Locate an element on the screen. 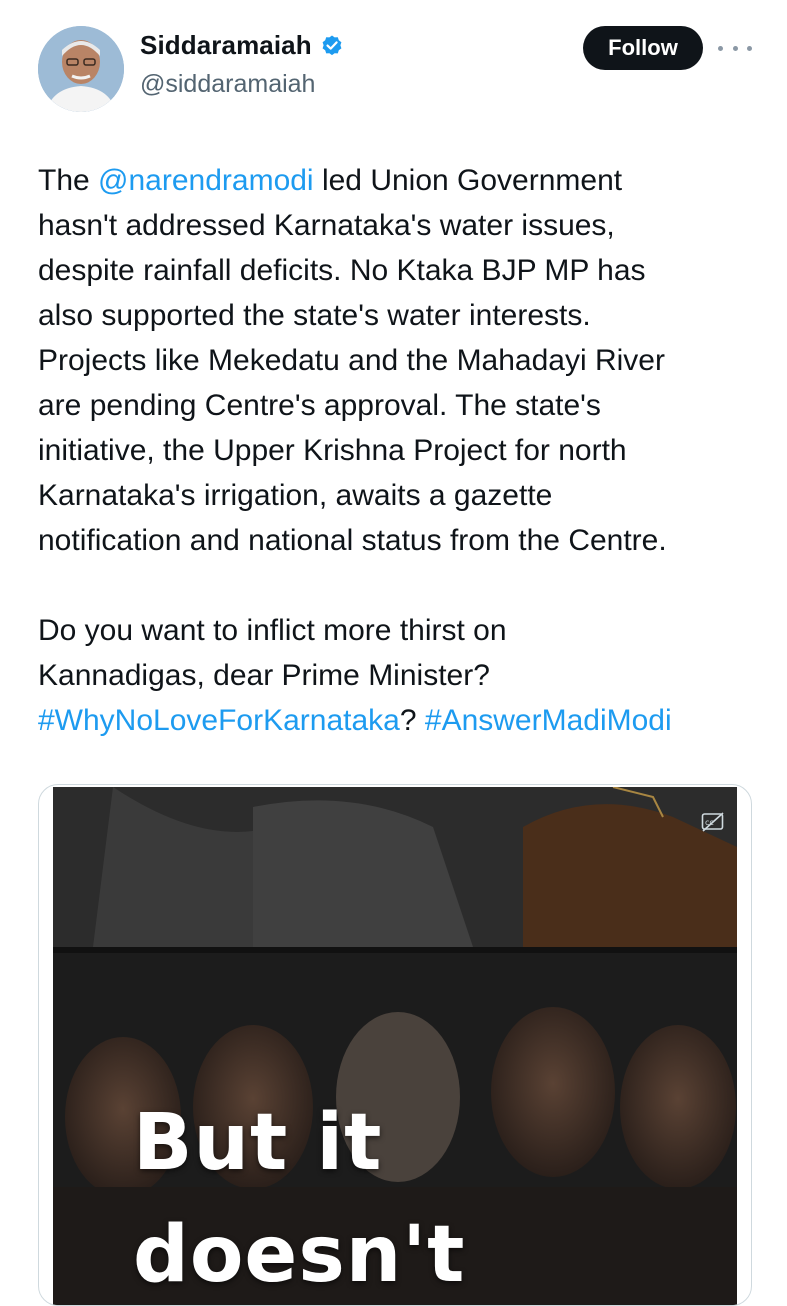 The width and height of the screenshot is (787, 1306). name-row: Siddaramaiah is located at coordinates (242, 45).